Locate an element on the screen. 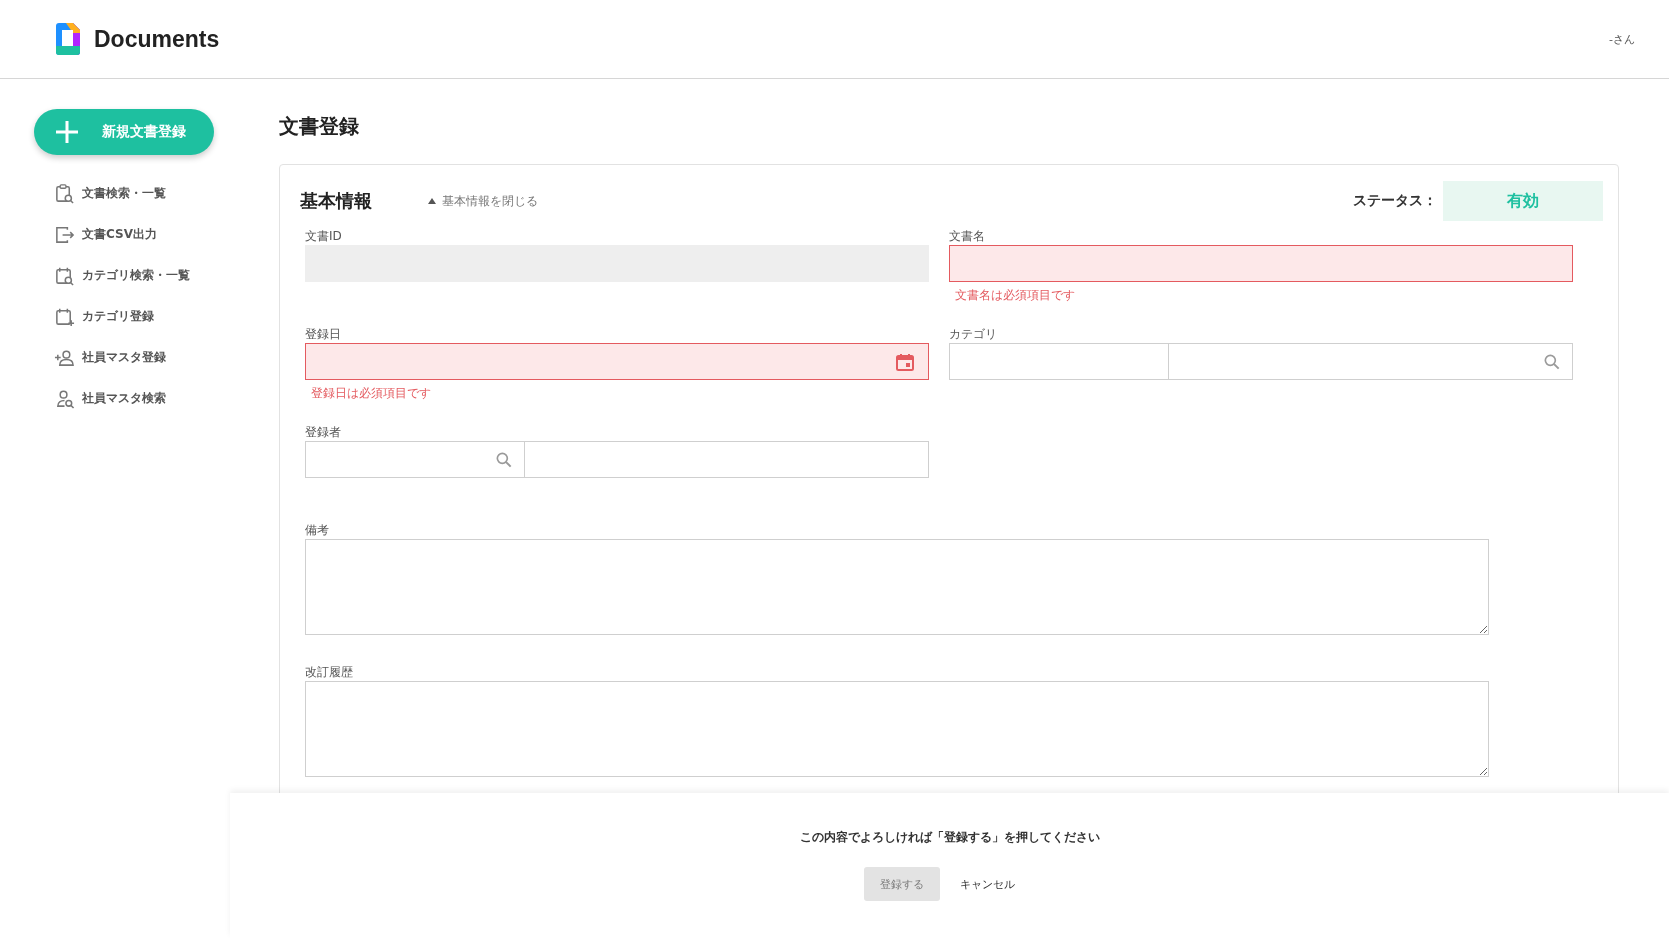 This screenshot has height=938, width=1669. section-title: 基本情報 is located at coordinates (336, 201).